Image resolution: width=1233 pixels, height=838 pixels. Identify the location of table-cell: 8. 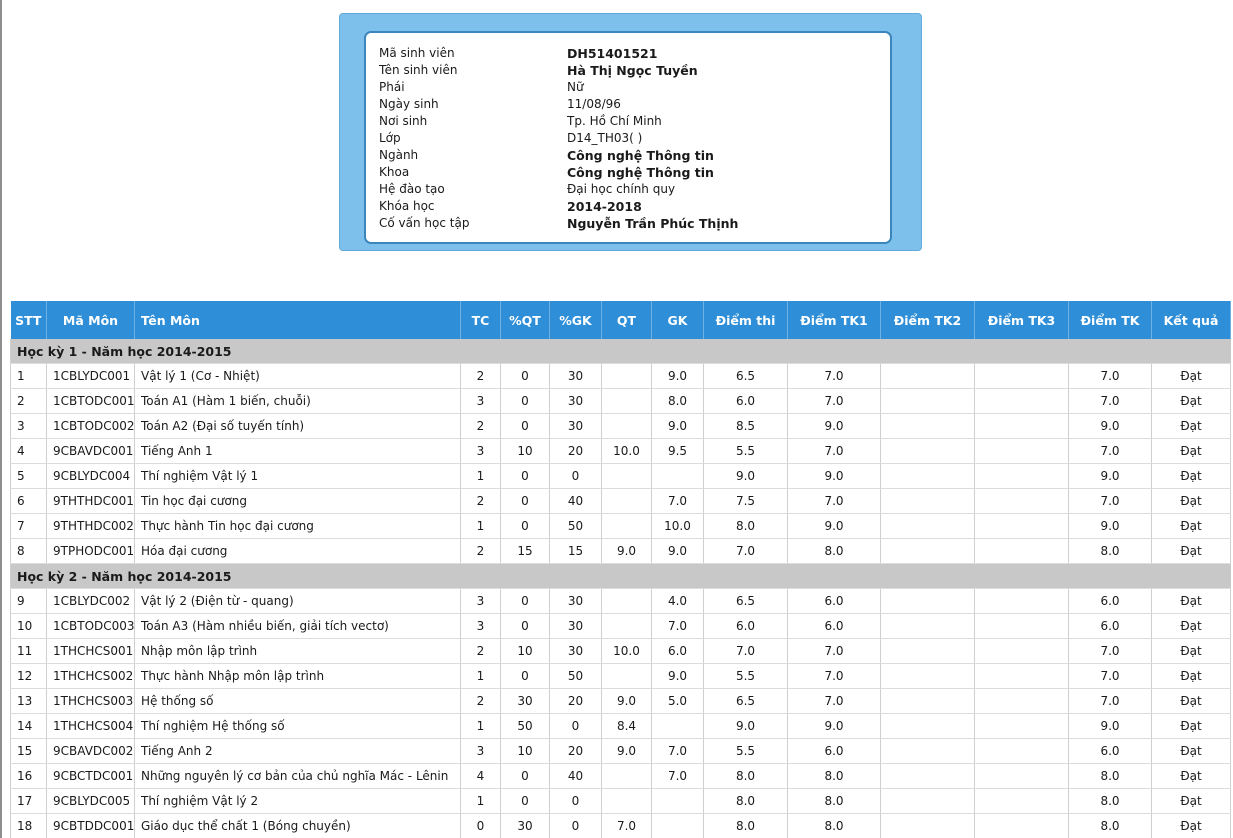
(28, 551).